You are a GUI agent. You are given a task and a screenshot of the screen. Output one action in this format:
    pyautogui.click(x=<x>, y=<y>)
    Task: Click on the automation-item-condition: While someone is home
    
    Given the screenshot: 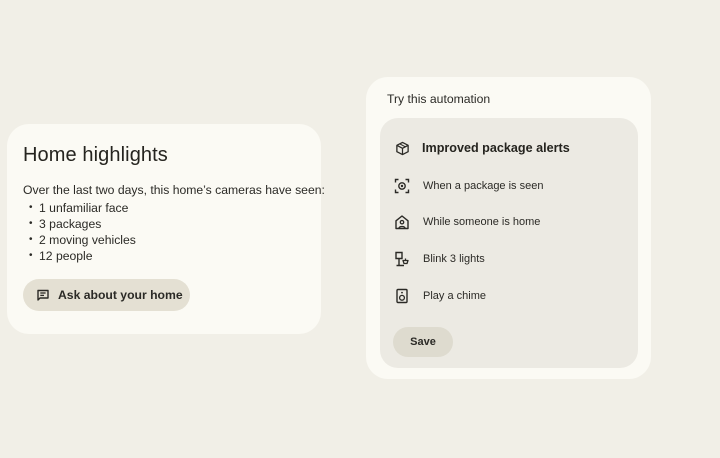 What is the action you would take?
    pyautogui.click(x=467, y=222)
    